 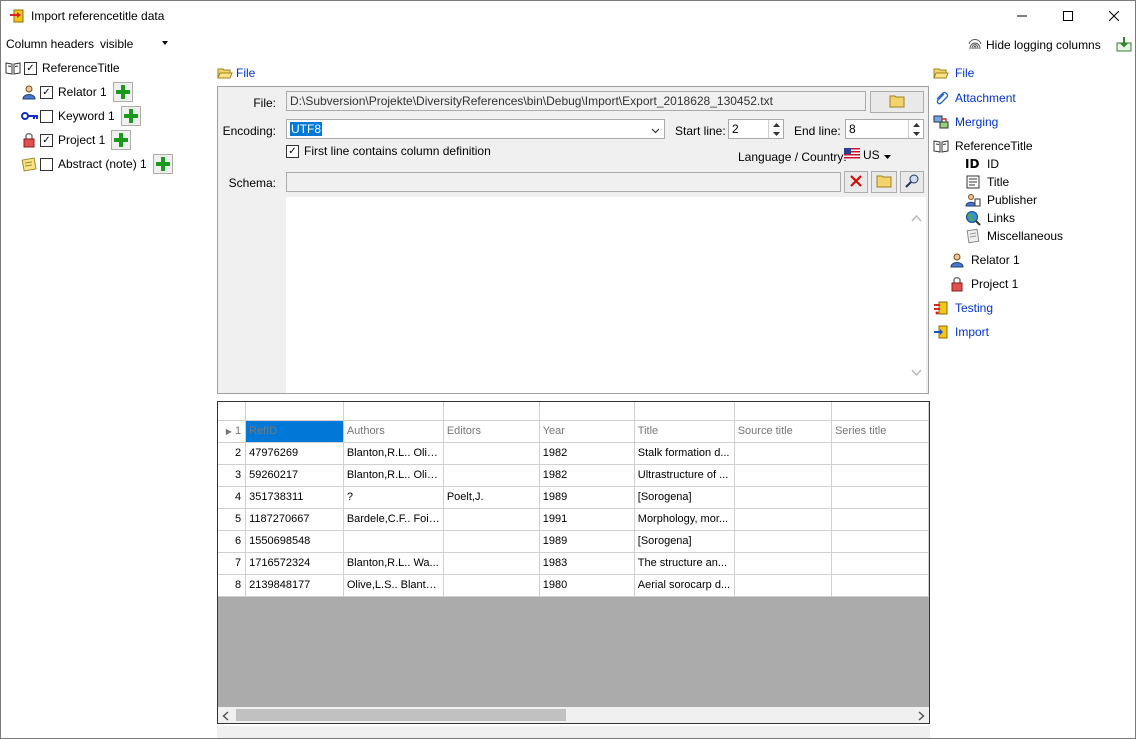 What do you see at coordinates (294, 431) in the screenshot?
I see `grid-header-cell: RefID` at bounding box center [294, 431].